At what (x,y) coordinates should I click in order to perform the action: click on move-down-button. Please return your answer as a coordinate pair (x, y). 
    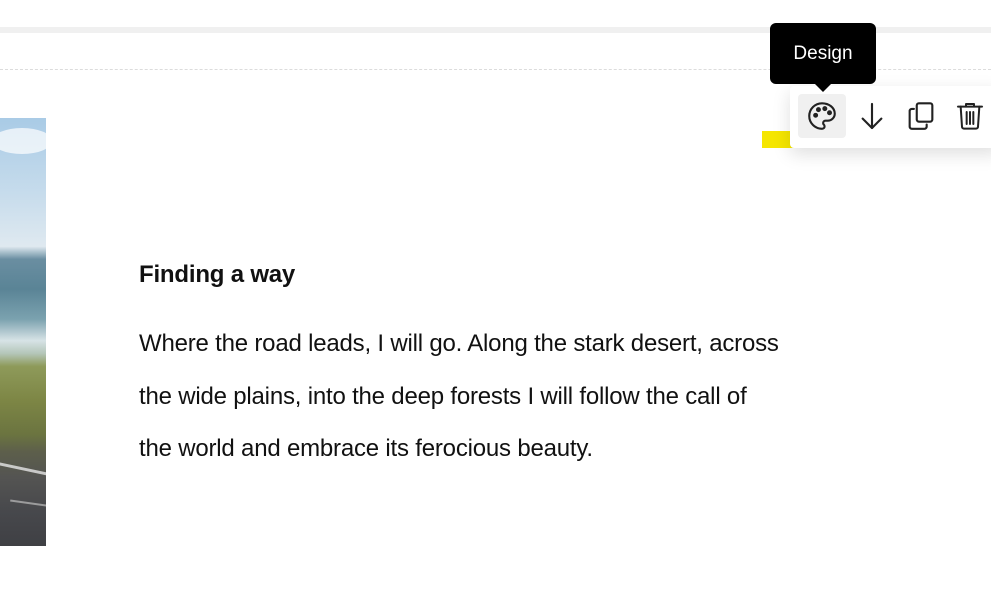
    Looking at the image, I should click on (872, 116).